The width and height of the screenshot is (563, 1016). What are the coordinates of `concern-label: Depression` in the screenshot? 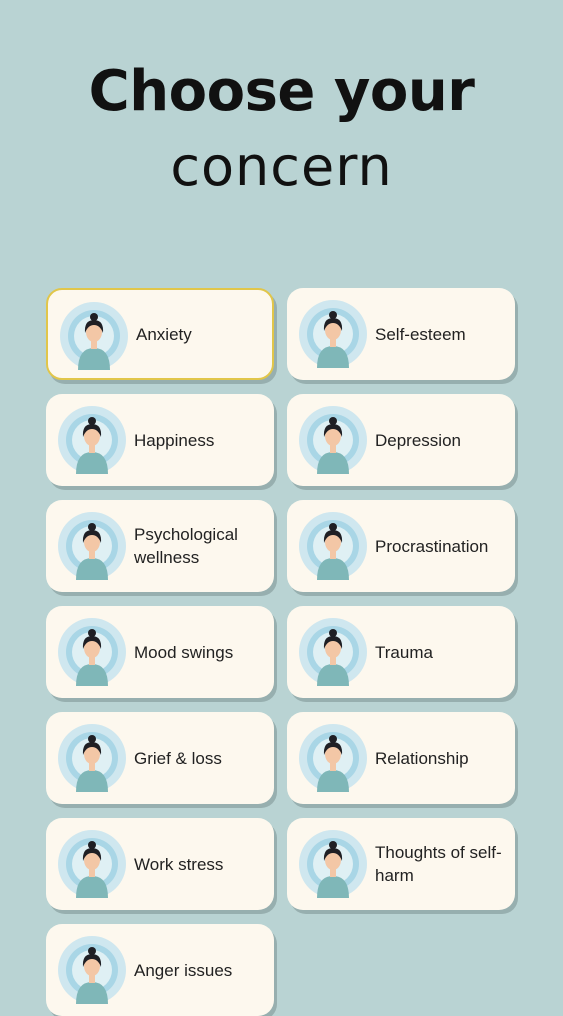 It's located at (418, 440).